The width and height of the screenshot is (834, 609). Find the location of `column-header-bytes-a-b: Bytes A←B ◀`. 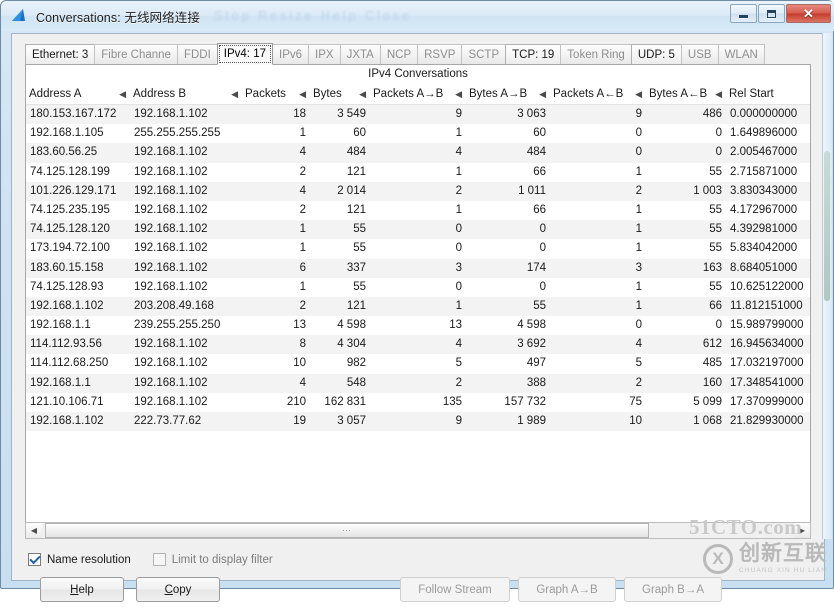

column-header-bytes-a-b: Bytes A←B ◀ is located at coordinates (686, 94).